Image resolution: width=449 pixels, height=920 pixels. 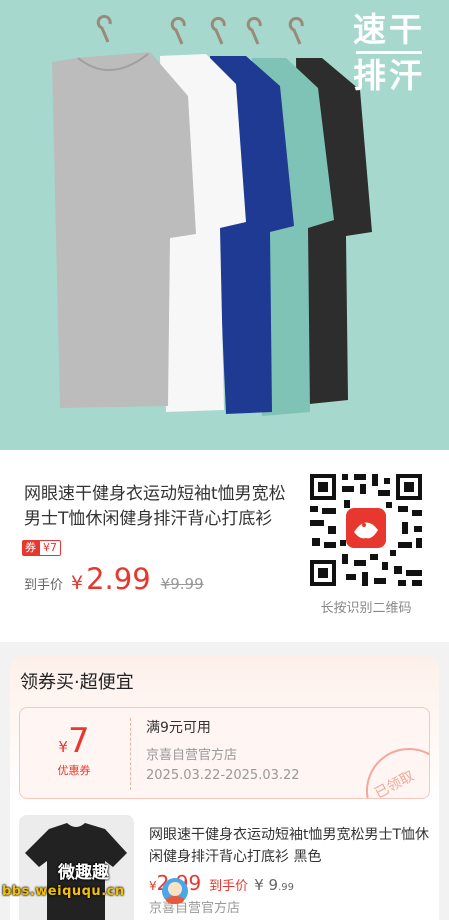 What do you see at coordinates (182, 584) in the screenshot?
I see `price-original: ¥9.99` at bounding box center [182, 584].